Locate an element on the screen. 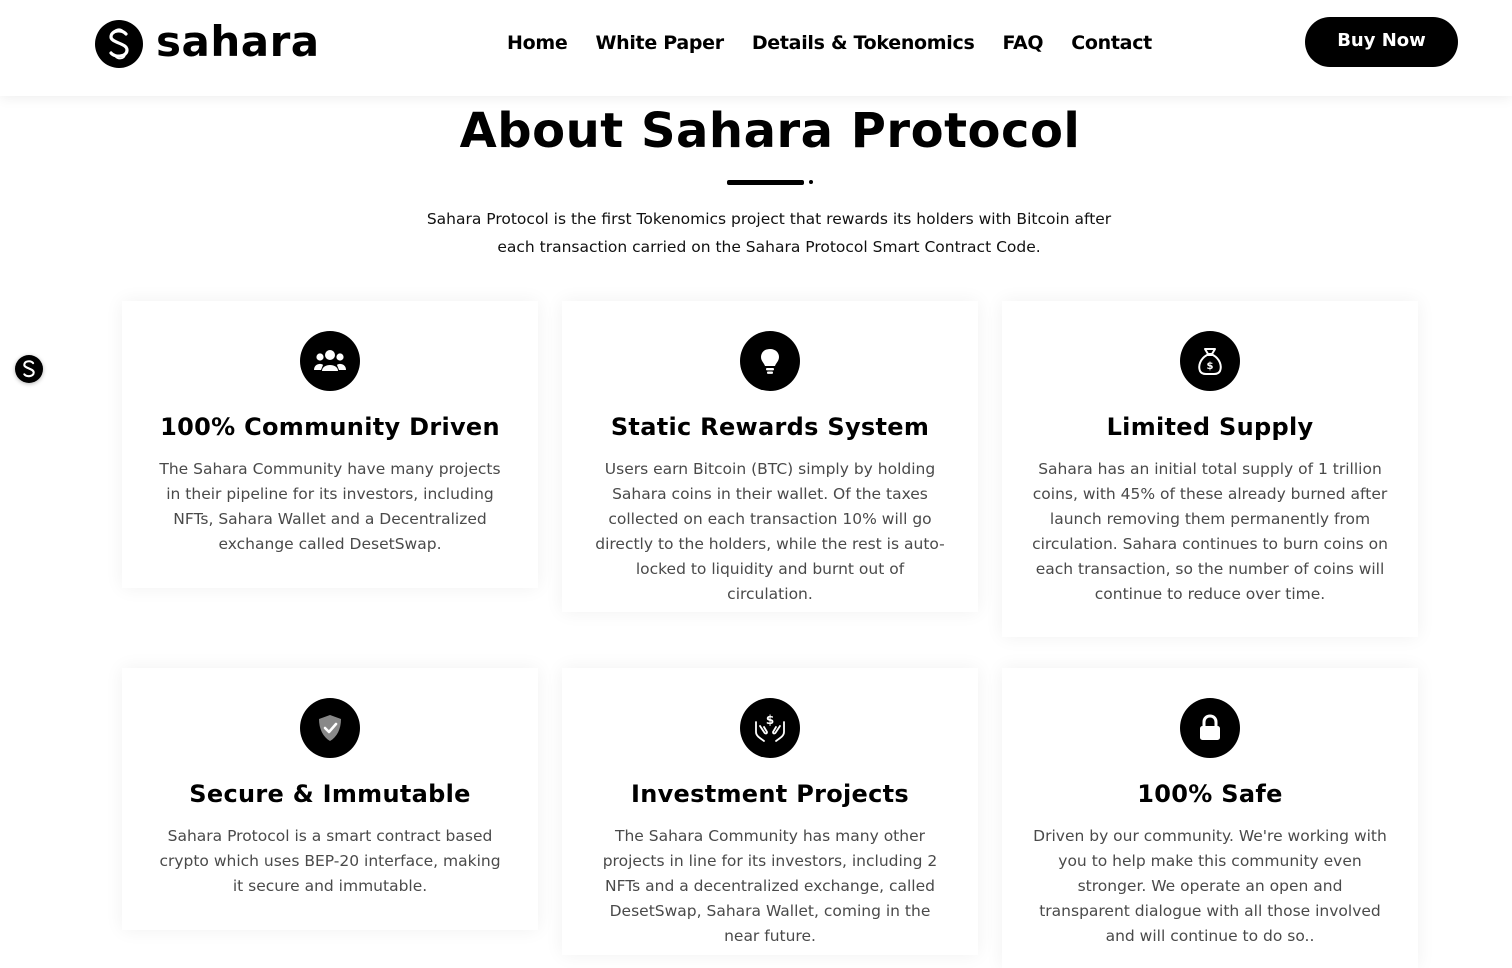 This screenshot has height=968, width=1512. money-bag-icon: $ is located at coordinates (1210, 361).